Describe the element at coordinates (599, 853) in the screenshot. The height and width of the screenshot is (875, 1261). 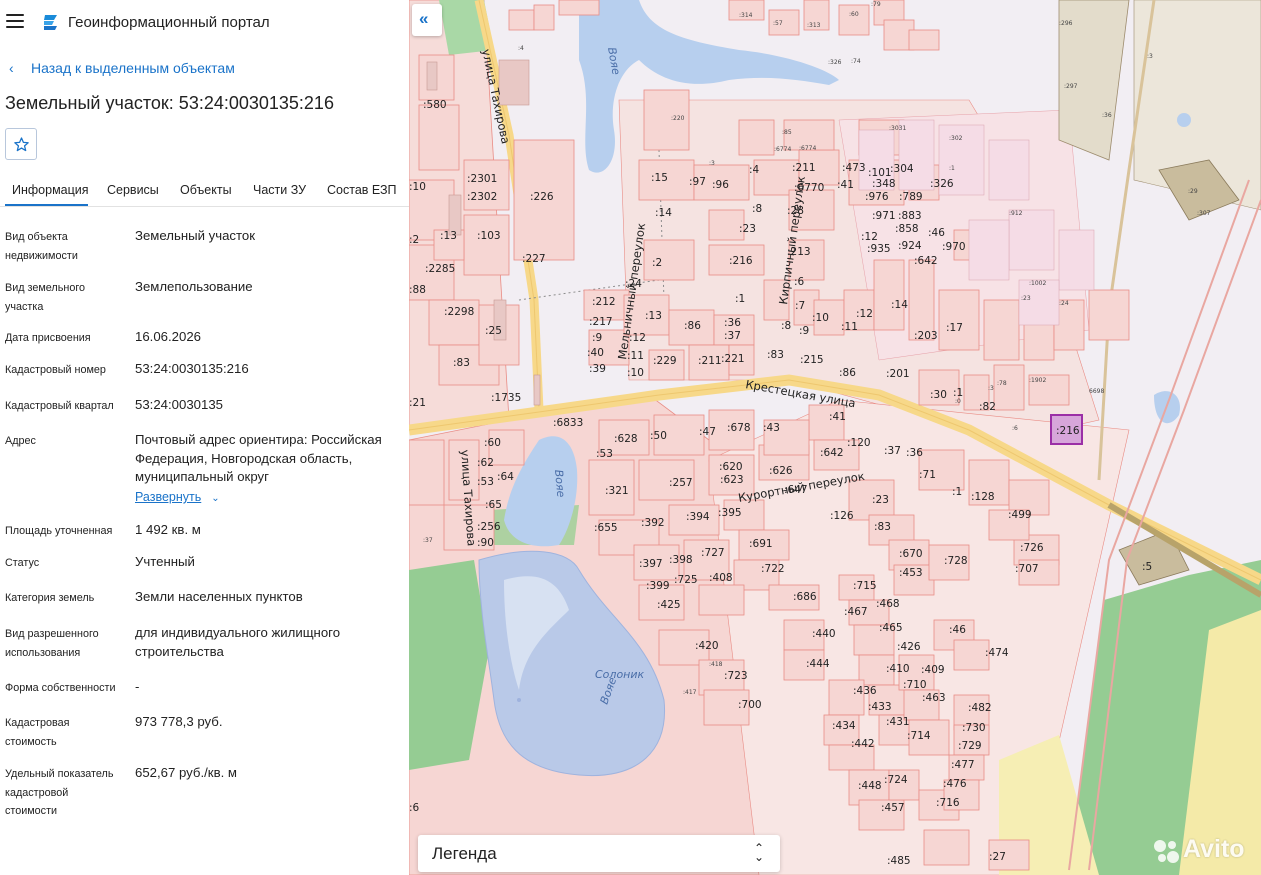
I see `legend-dropdown: Легенда ⌃ ⌄` at that location.